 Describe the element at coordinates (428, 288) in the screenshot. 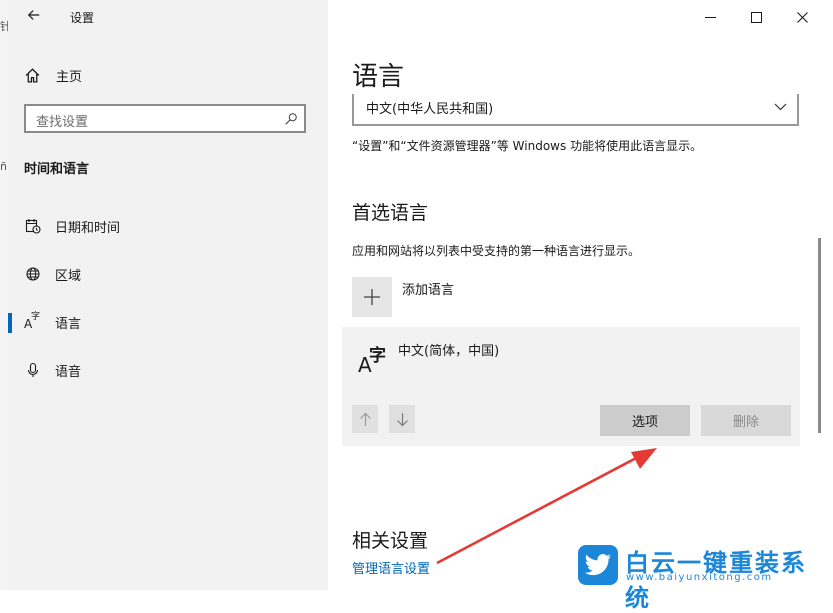

I see `add-language-label: 添加语言` at that location.